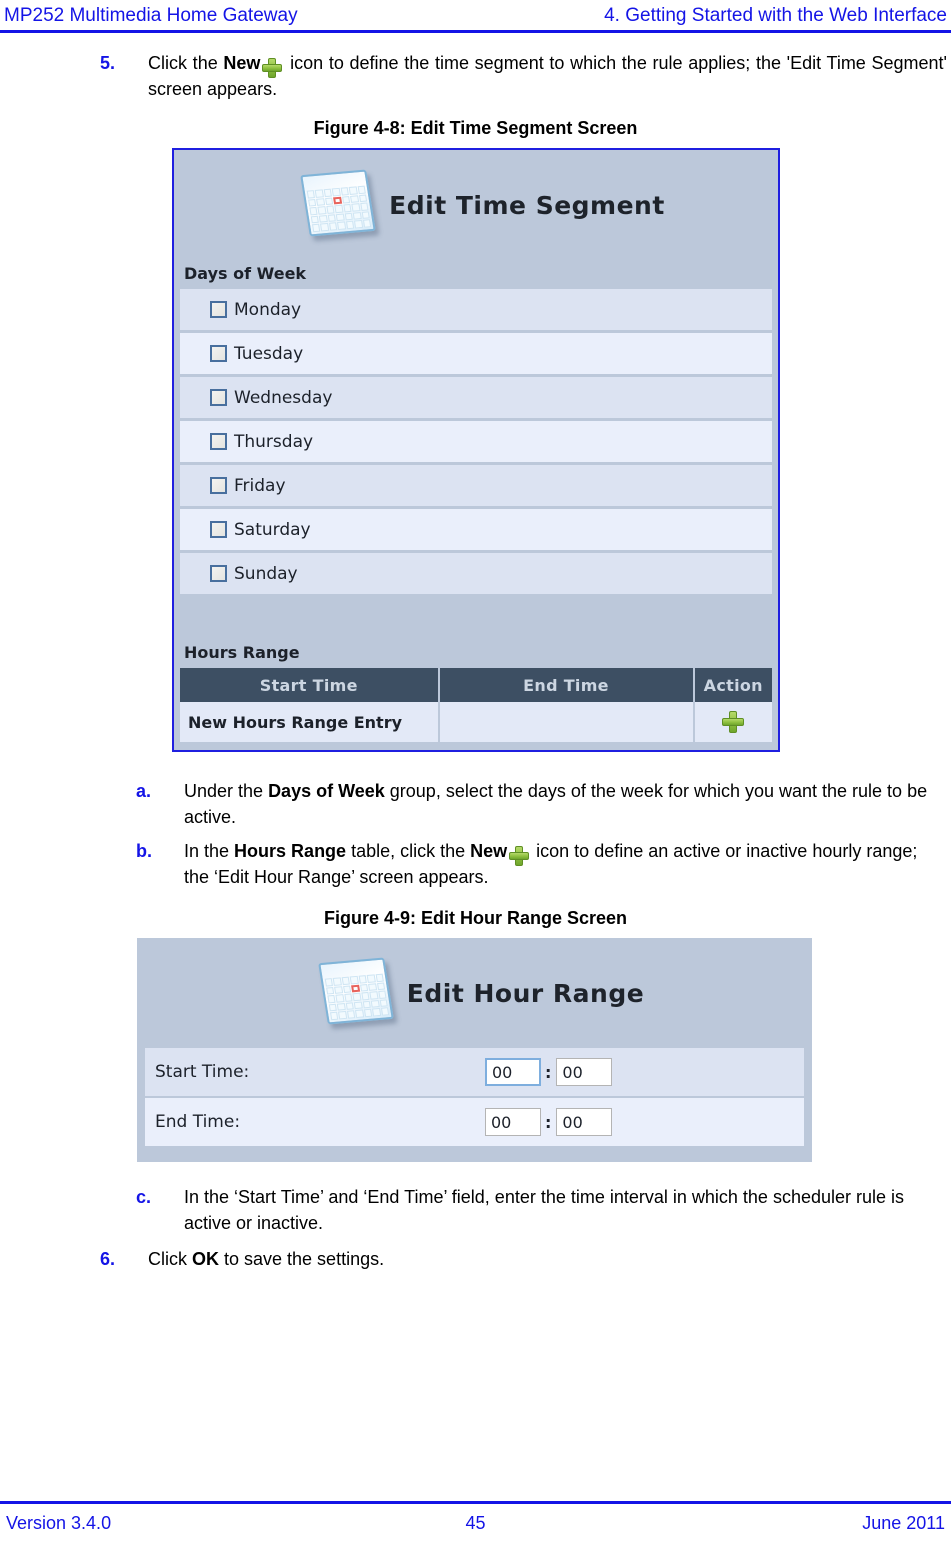 The height and width of the screenshot is (1546, 951). Describe the element at coordinates (547, 1259) in the screenshot. I see `step-6-text: Click OK to save the settings.` at that location.